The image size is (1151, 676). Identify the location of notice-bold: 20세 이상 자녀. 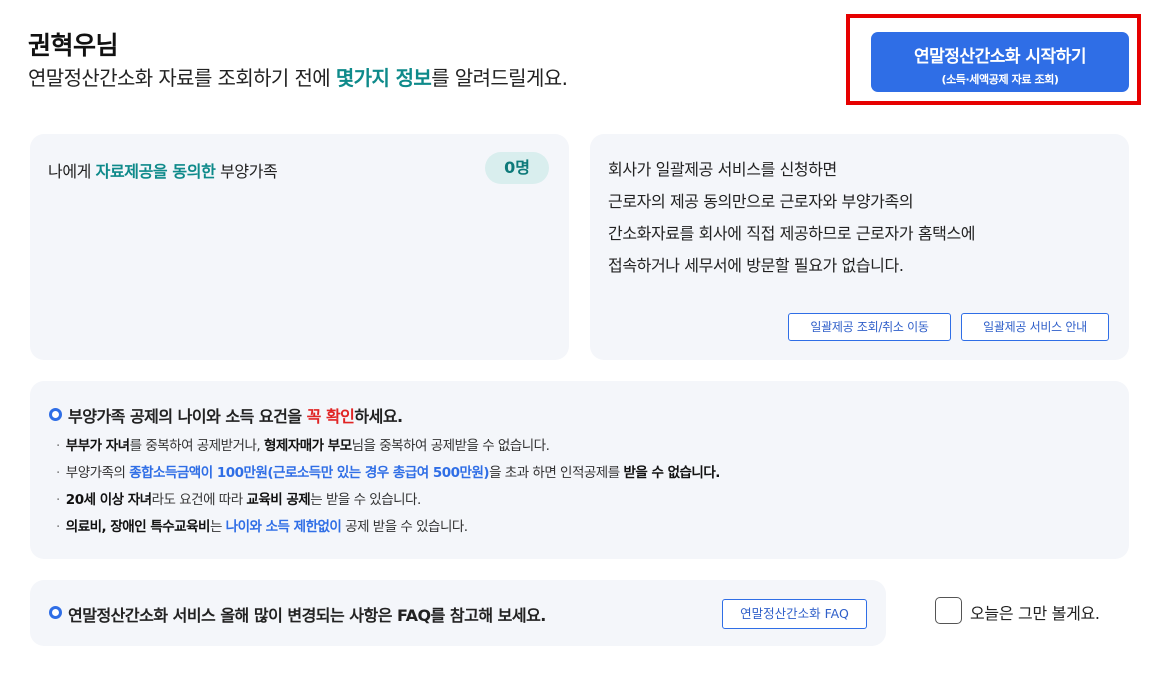
(108, 500).